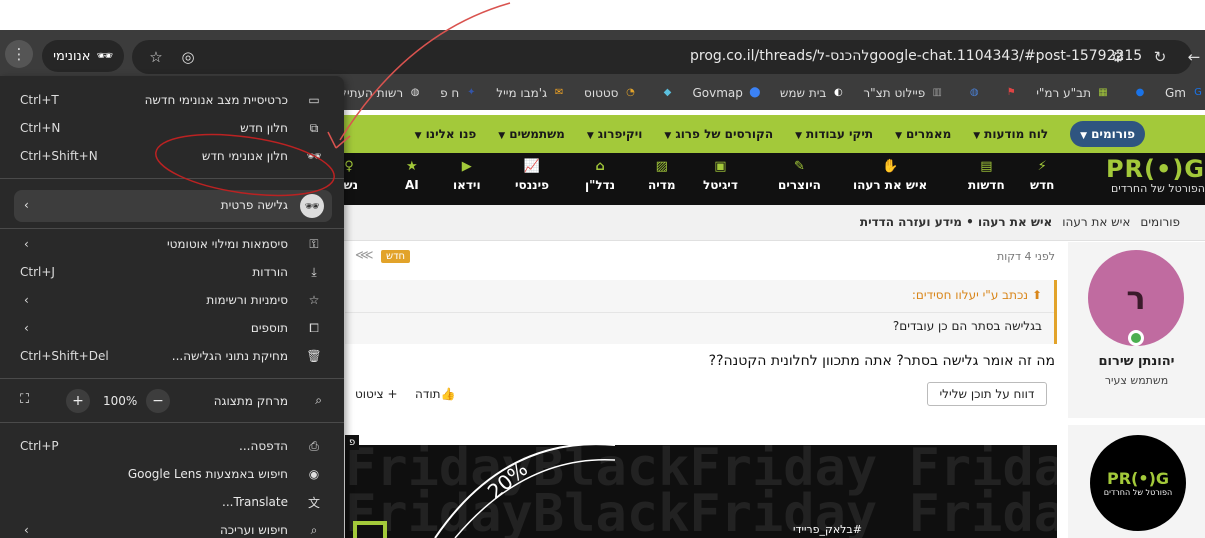 The image size is (1205, 538). What do you see at coordinates (1157, 188) in the screenshot?
I see `logo-subtitle: הפורטל של החרדים` at bounding box center [1157, 188].